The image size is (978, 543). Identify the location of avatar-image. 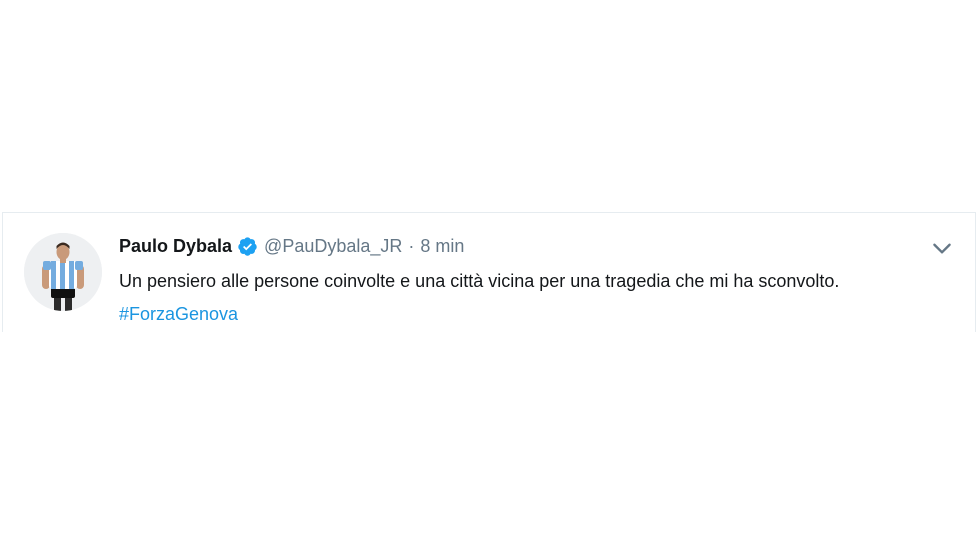
(63, 272).